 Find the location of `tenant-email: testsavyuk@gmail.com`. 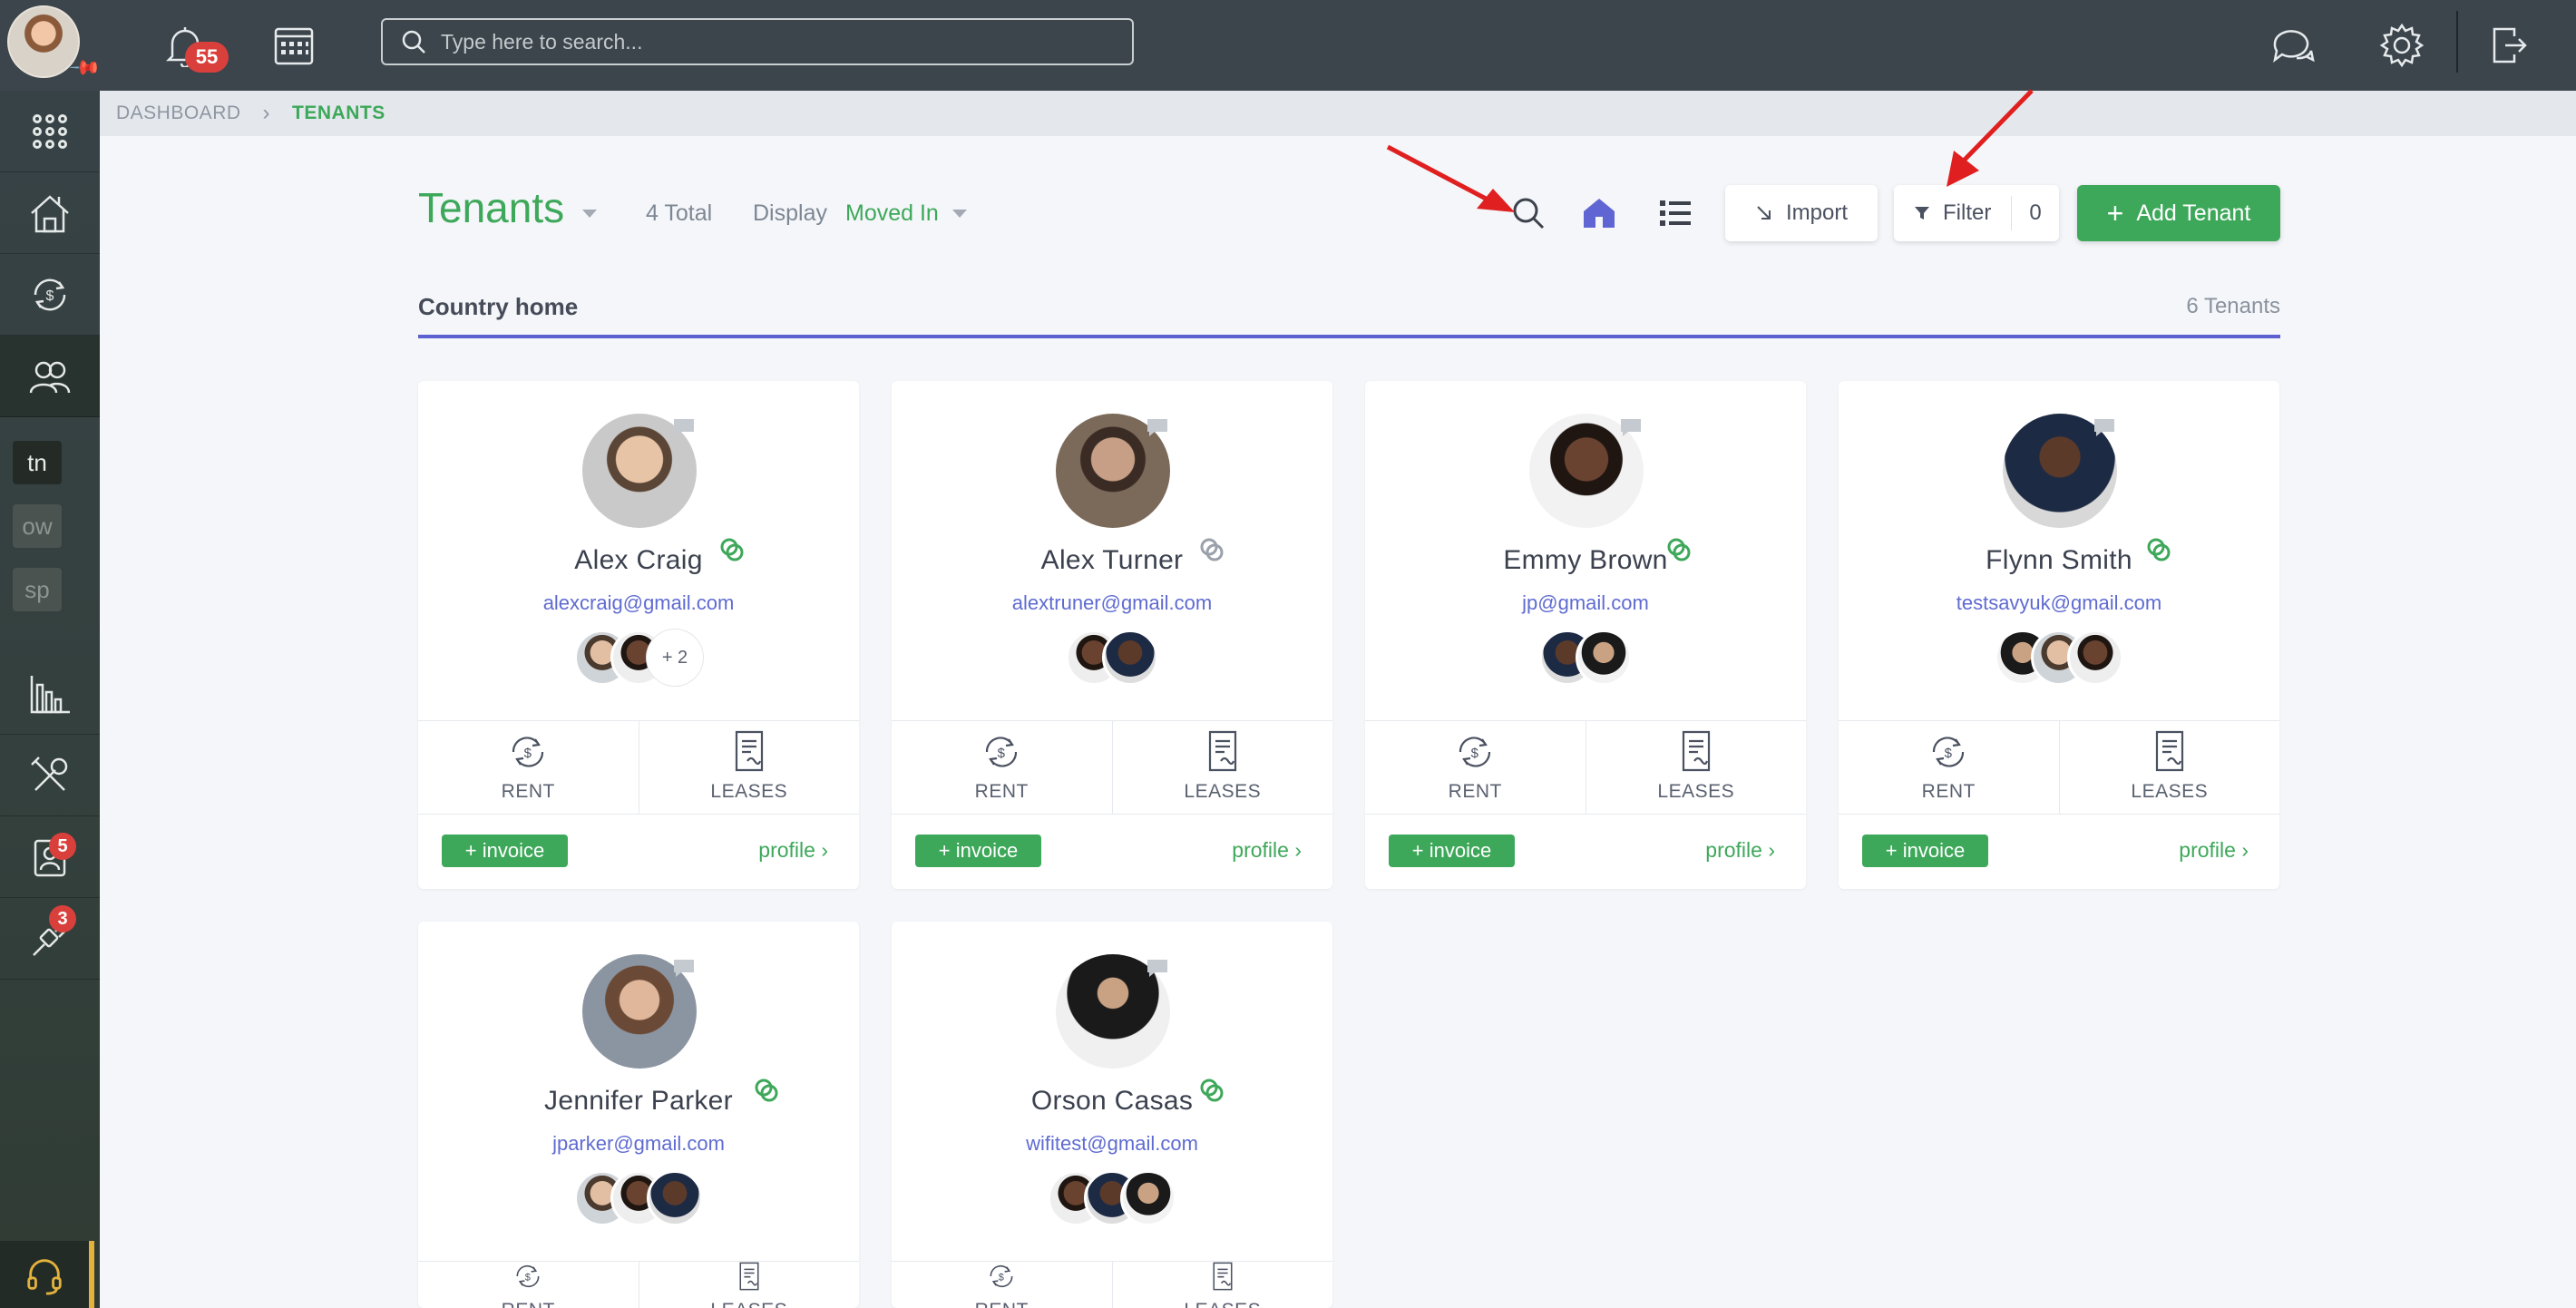

tenant-email: testsavyuk@gmail.com is located at coordinates (2059, 603).